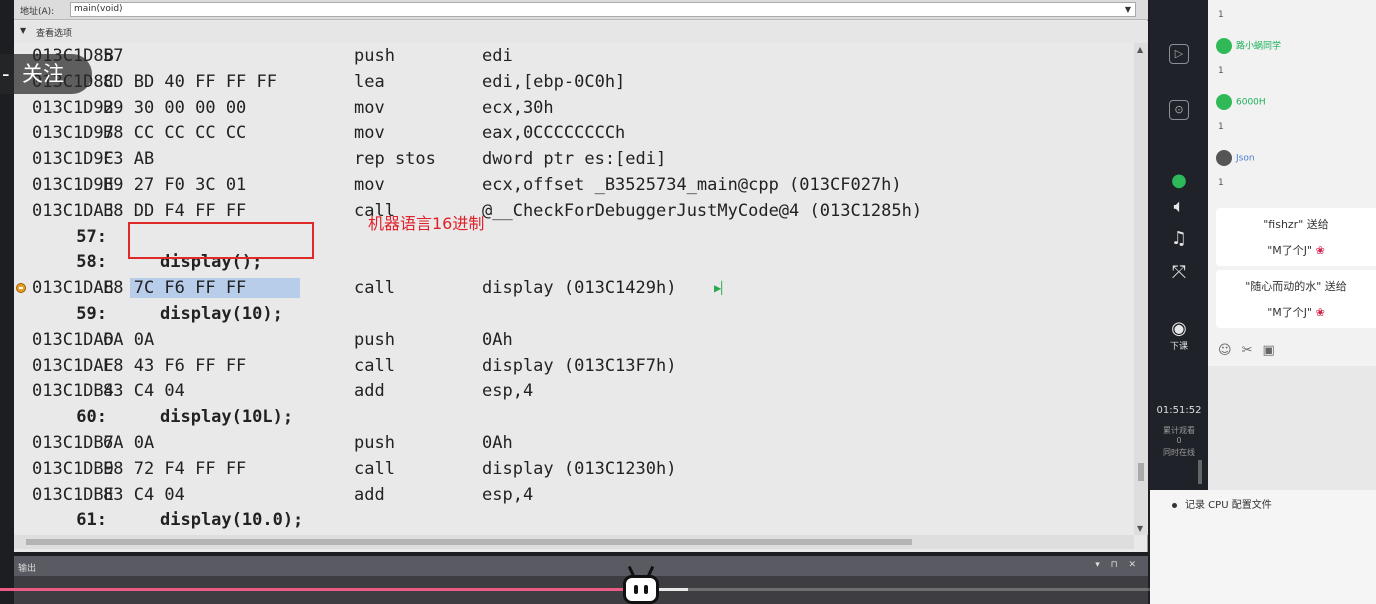 The height and width of the screenshot is (604, 1376). What do you see at coordinates (426, 223) in the screenshot?
I see `annotation-label: 机器语言16进制` at bounding box center [426, 223].